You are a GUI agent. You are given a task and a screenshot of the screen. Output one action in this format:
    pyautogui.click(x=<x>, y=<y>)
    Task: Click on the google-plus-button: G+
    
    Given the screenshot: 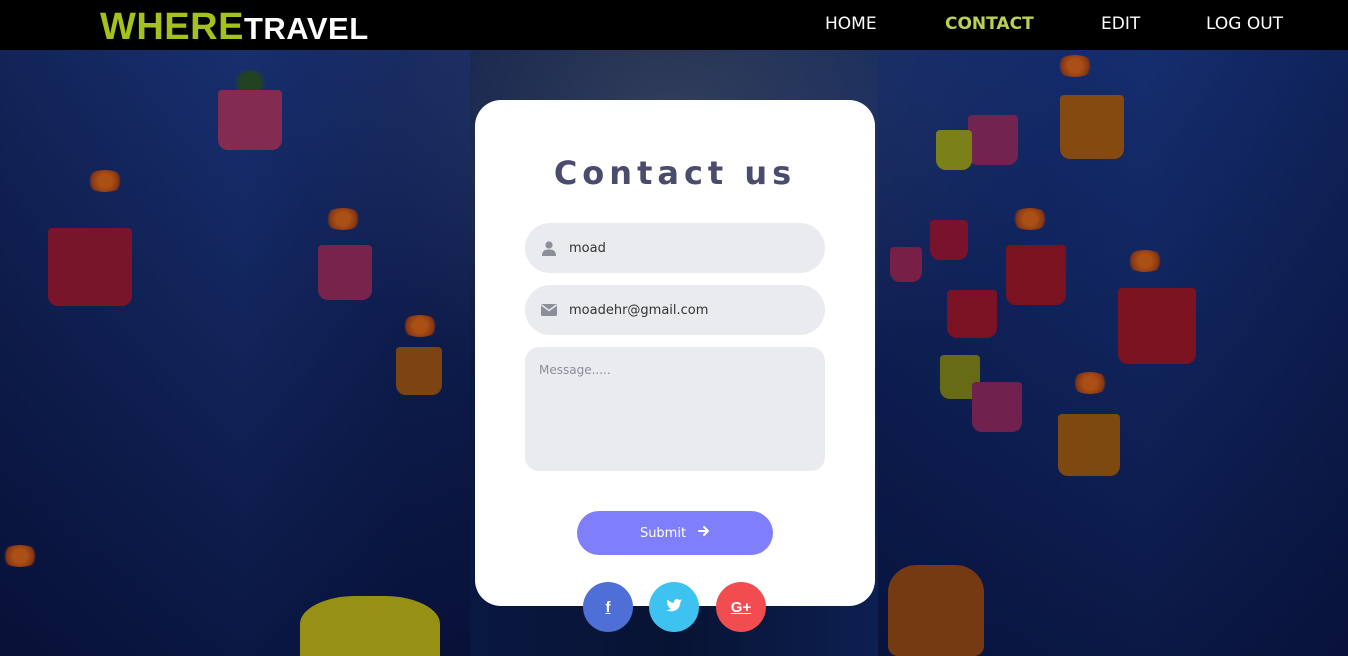 What is the action you would take?
    pyautogui.click(x=741, y=607)
    